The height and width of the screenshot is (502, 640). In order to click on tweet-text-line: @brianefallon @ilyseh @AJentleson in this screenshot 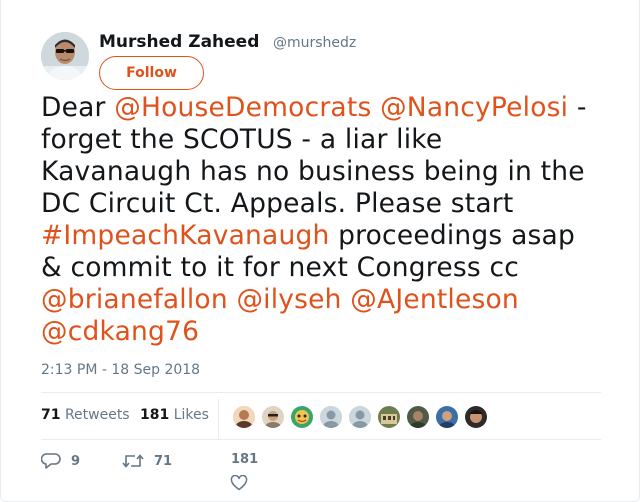, I will do `click(326, 300)`.